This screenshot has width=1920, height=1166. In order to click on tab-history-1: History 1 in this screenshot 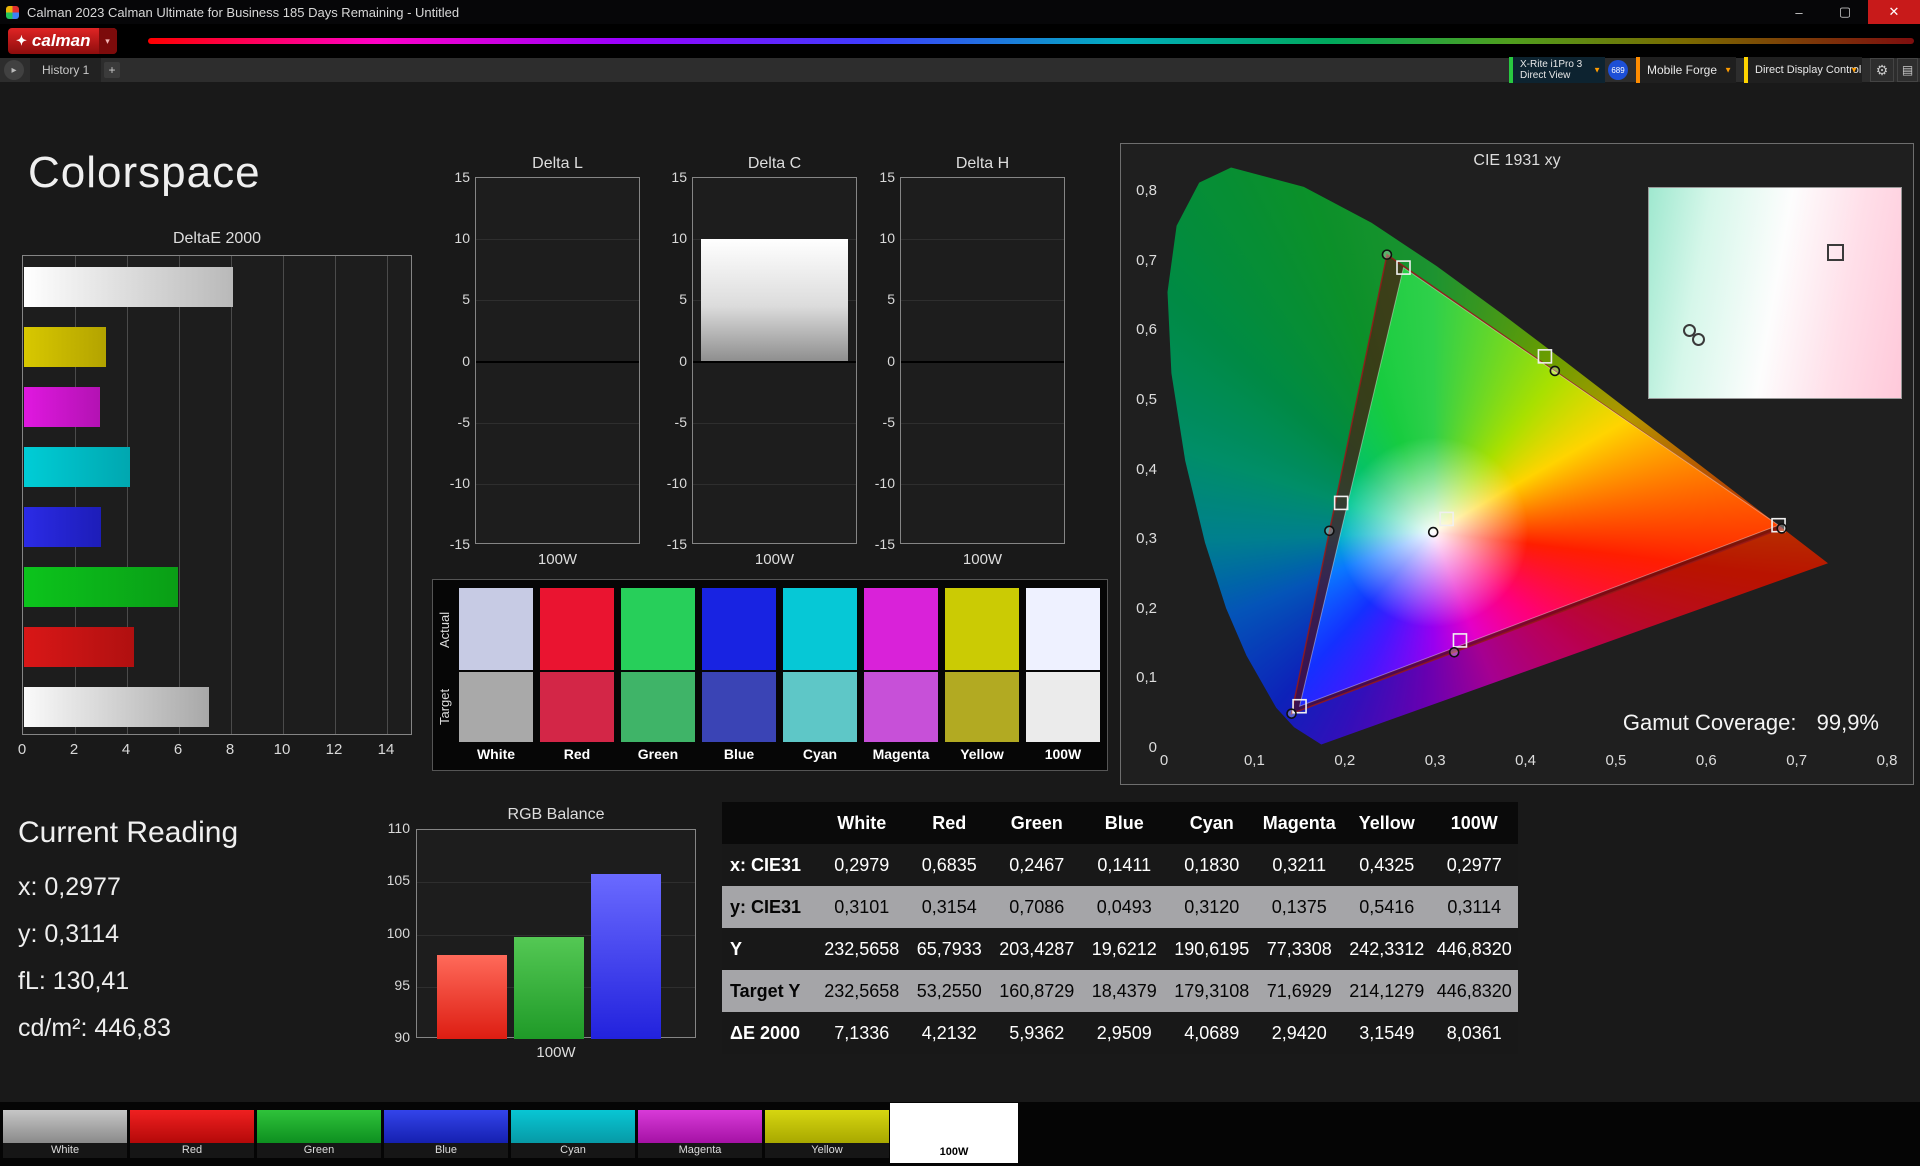, I will do `click(66, 70)`.